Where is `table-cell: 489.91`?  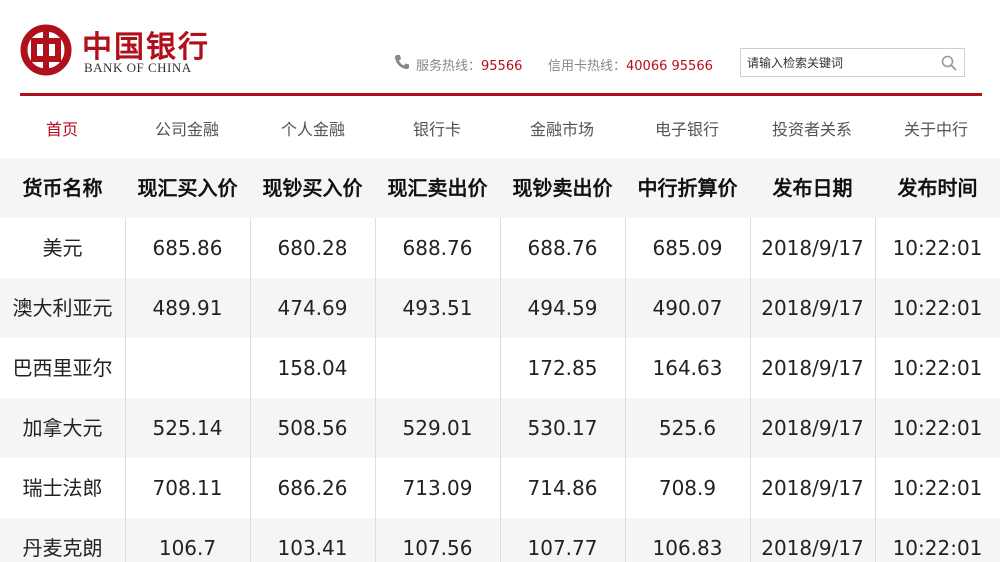 table-cell: 489.91 is located at coordinates (187, 308).